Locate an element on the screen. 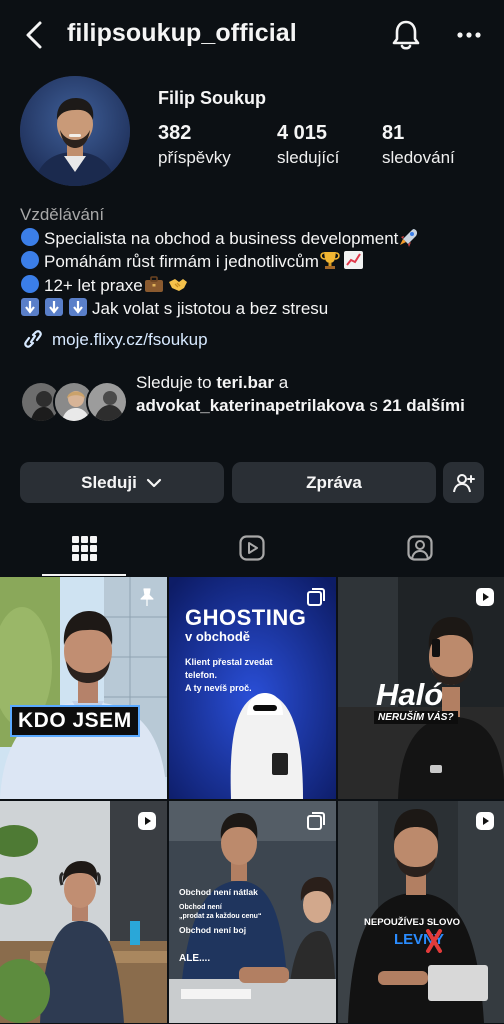  post-text: Obchod není nátlak is located at coordinates (218, 892).